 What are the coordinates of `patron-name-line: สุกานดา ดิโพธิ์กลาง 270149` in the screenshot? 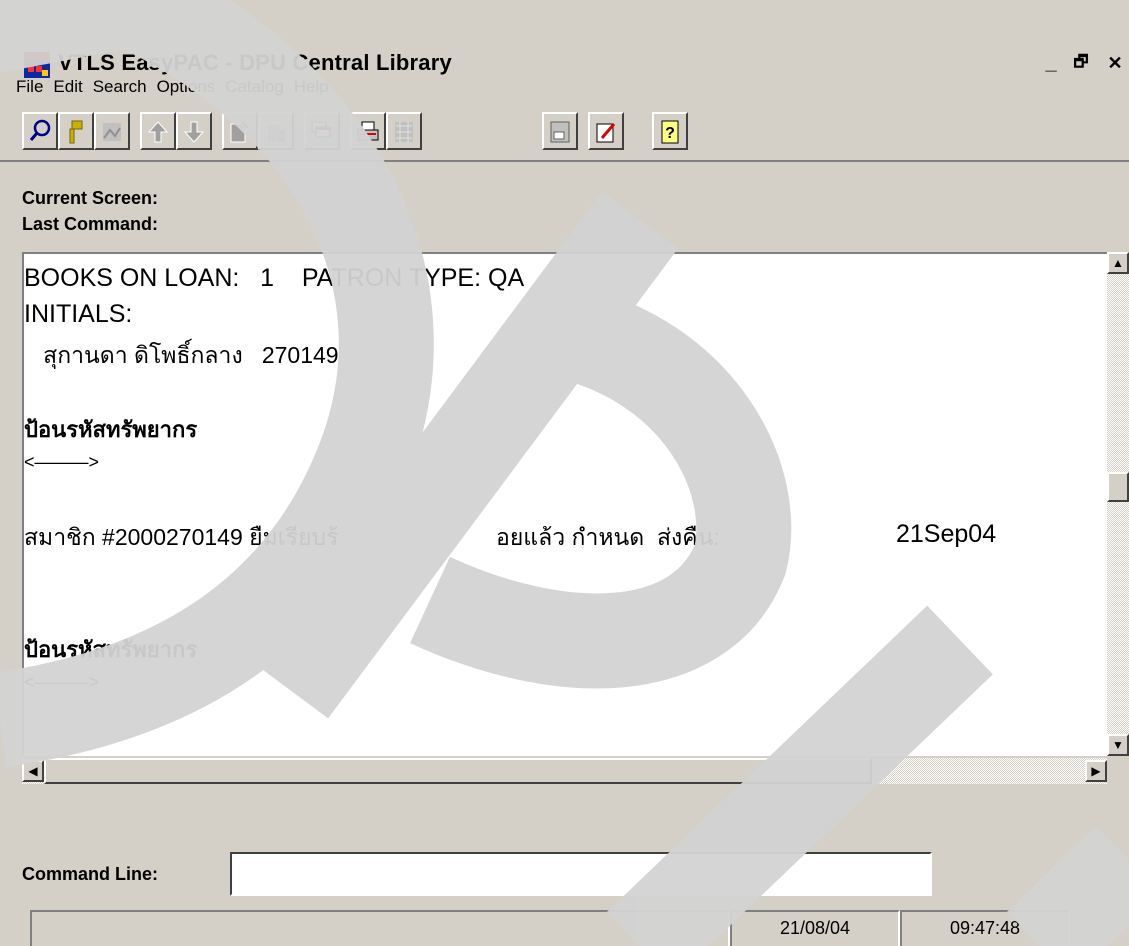 It's located at (181, 355).